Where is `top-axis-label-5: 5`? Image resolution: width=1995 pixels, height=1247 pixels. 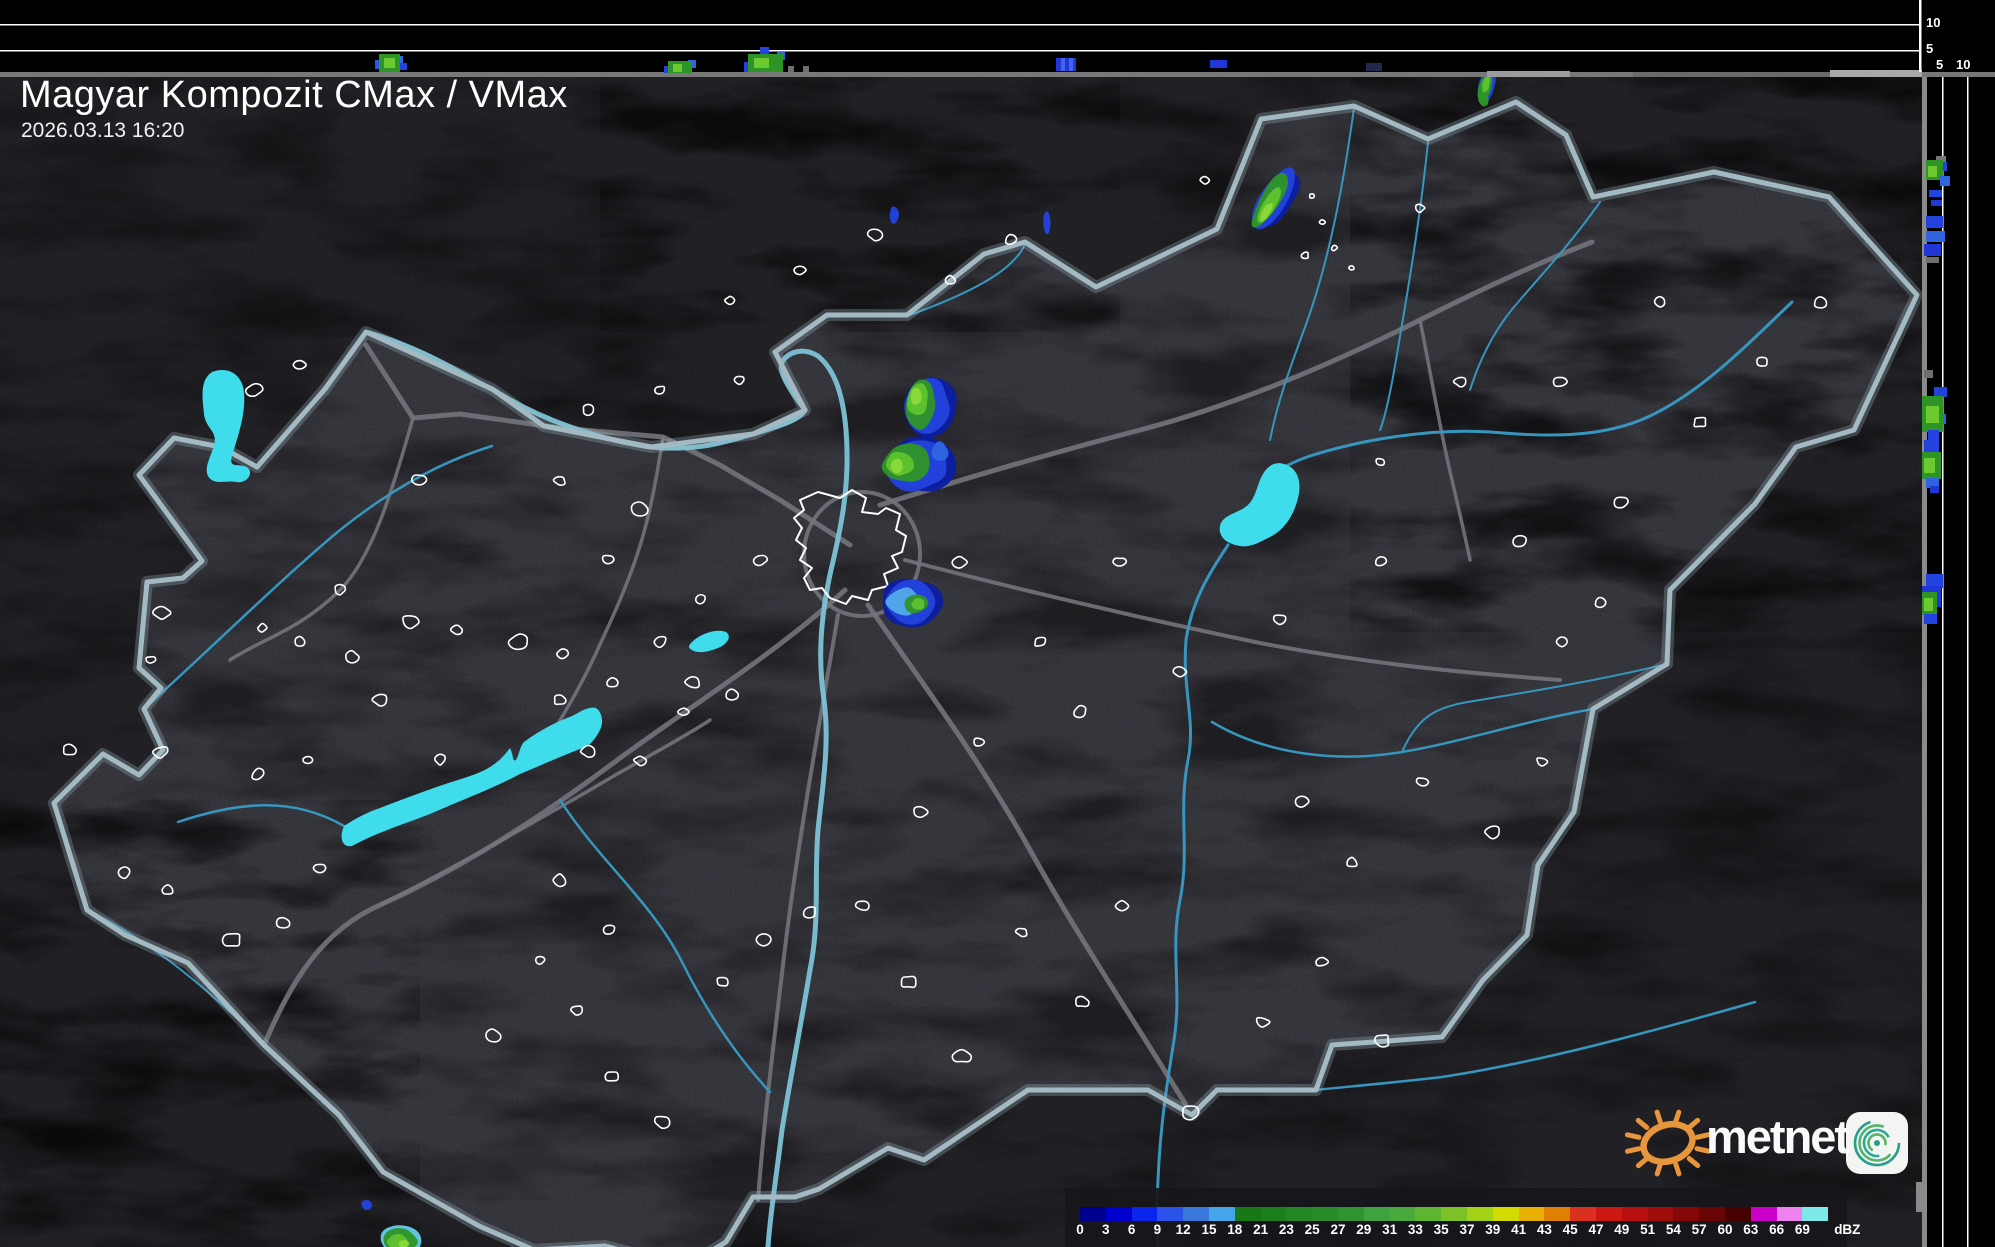
top-axis-label-5: 5 is located at coordinates (1930, 48).